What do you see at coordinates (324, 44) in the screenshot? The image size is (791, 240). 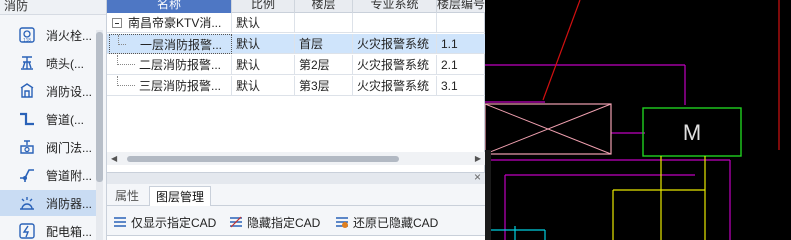 I see `row-floor: 首层` at bounding box center [324, 44].